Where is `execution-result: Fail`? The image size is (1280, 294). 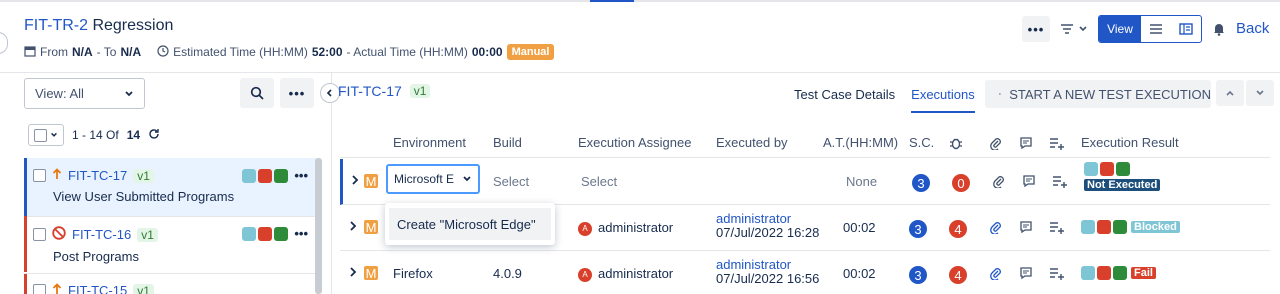
execution-result: Fail is located at coordinates (1118, 273).